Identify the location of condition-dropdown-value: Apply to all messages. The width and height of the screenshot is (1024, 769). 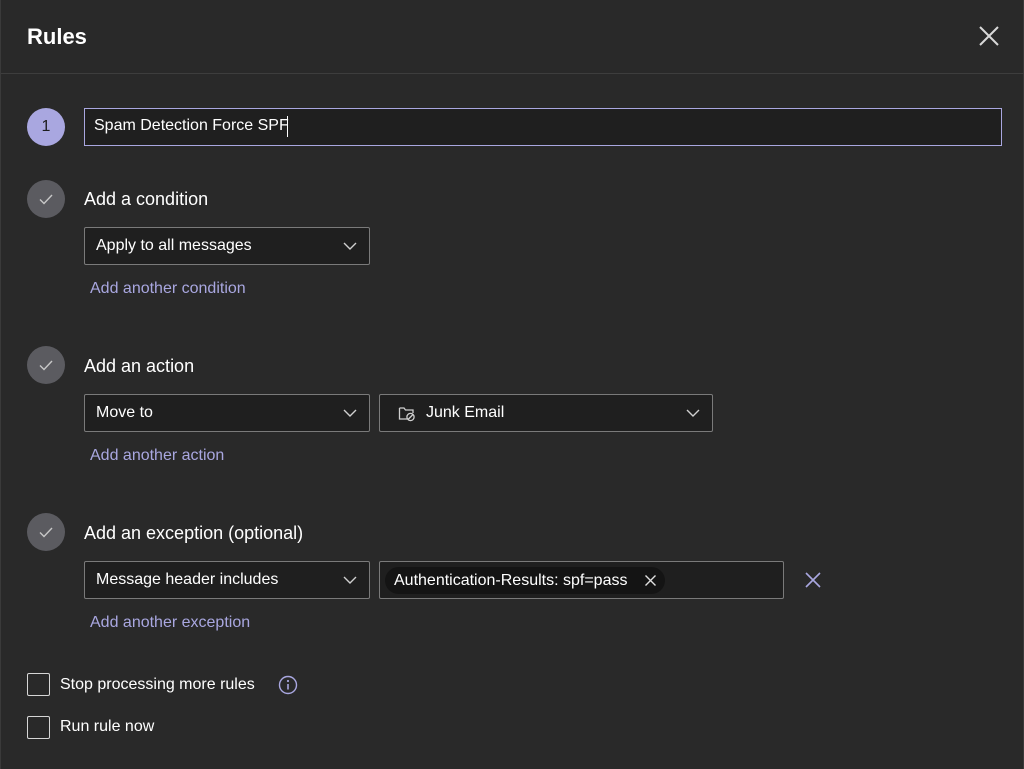
(174, 245).